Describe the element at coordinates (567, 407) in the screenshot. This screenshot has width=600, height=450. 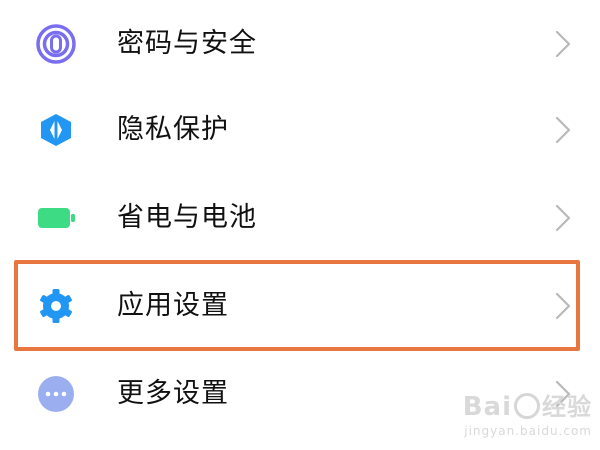
I see `watermark-brand-right: 经验` at that location.